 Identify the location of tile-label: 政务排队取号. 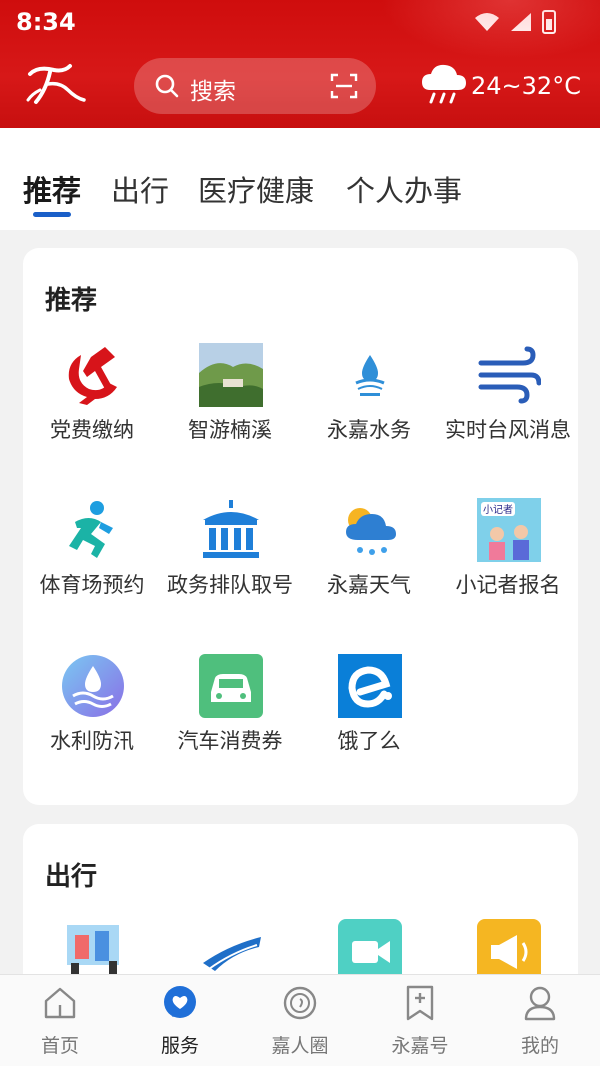
(230, 585).